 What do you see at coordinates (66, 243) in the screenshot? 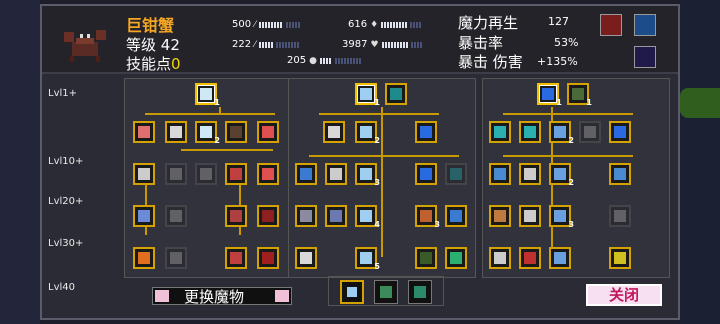
I see `level-row-label: Lvl30+` at bounding box center [66, 243].